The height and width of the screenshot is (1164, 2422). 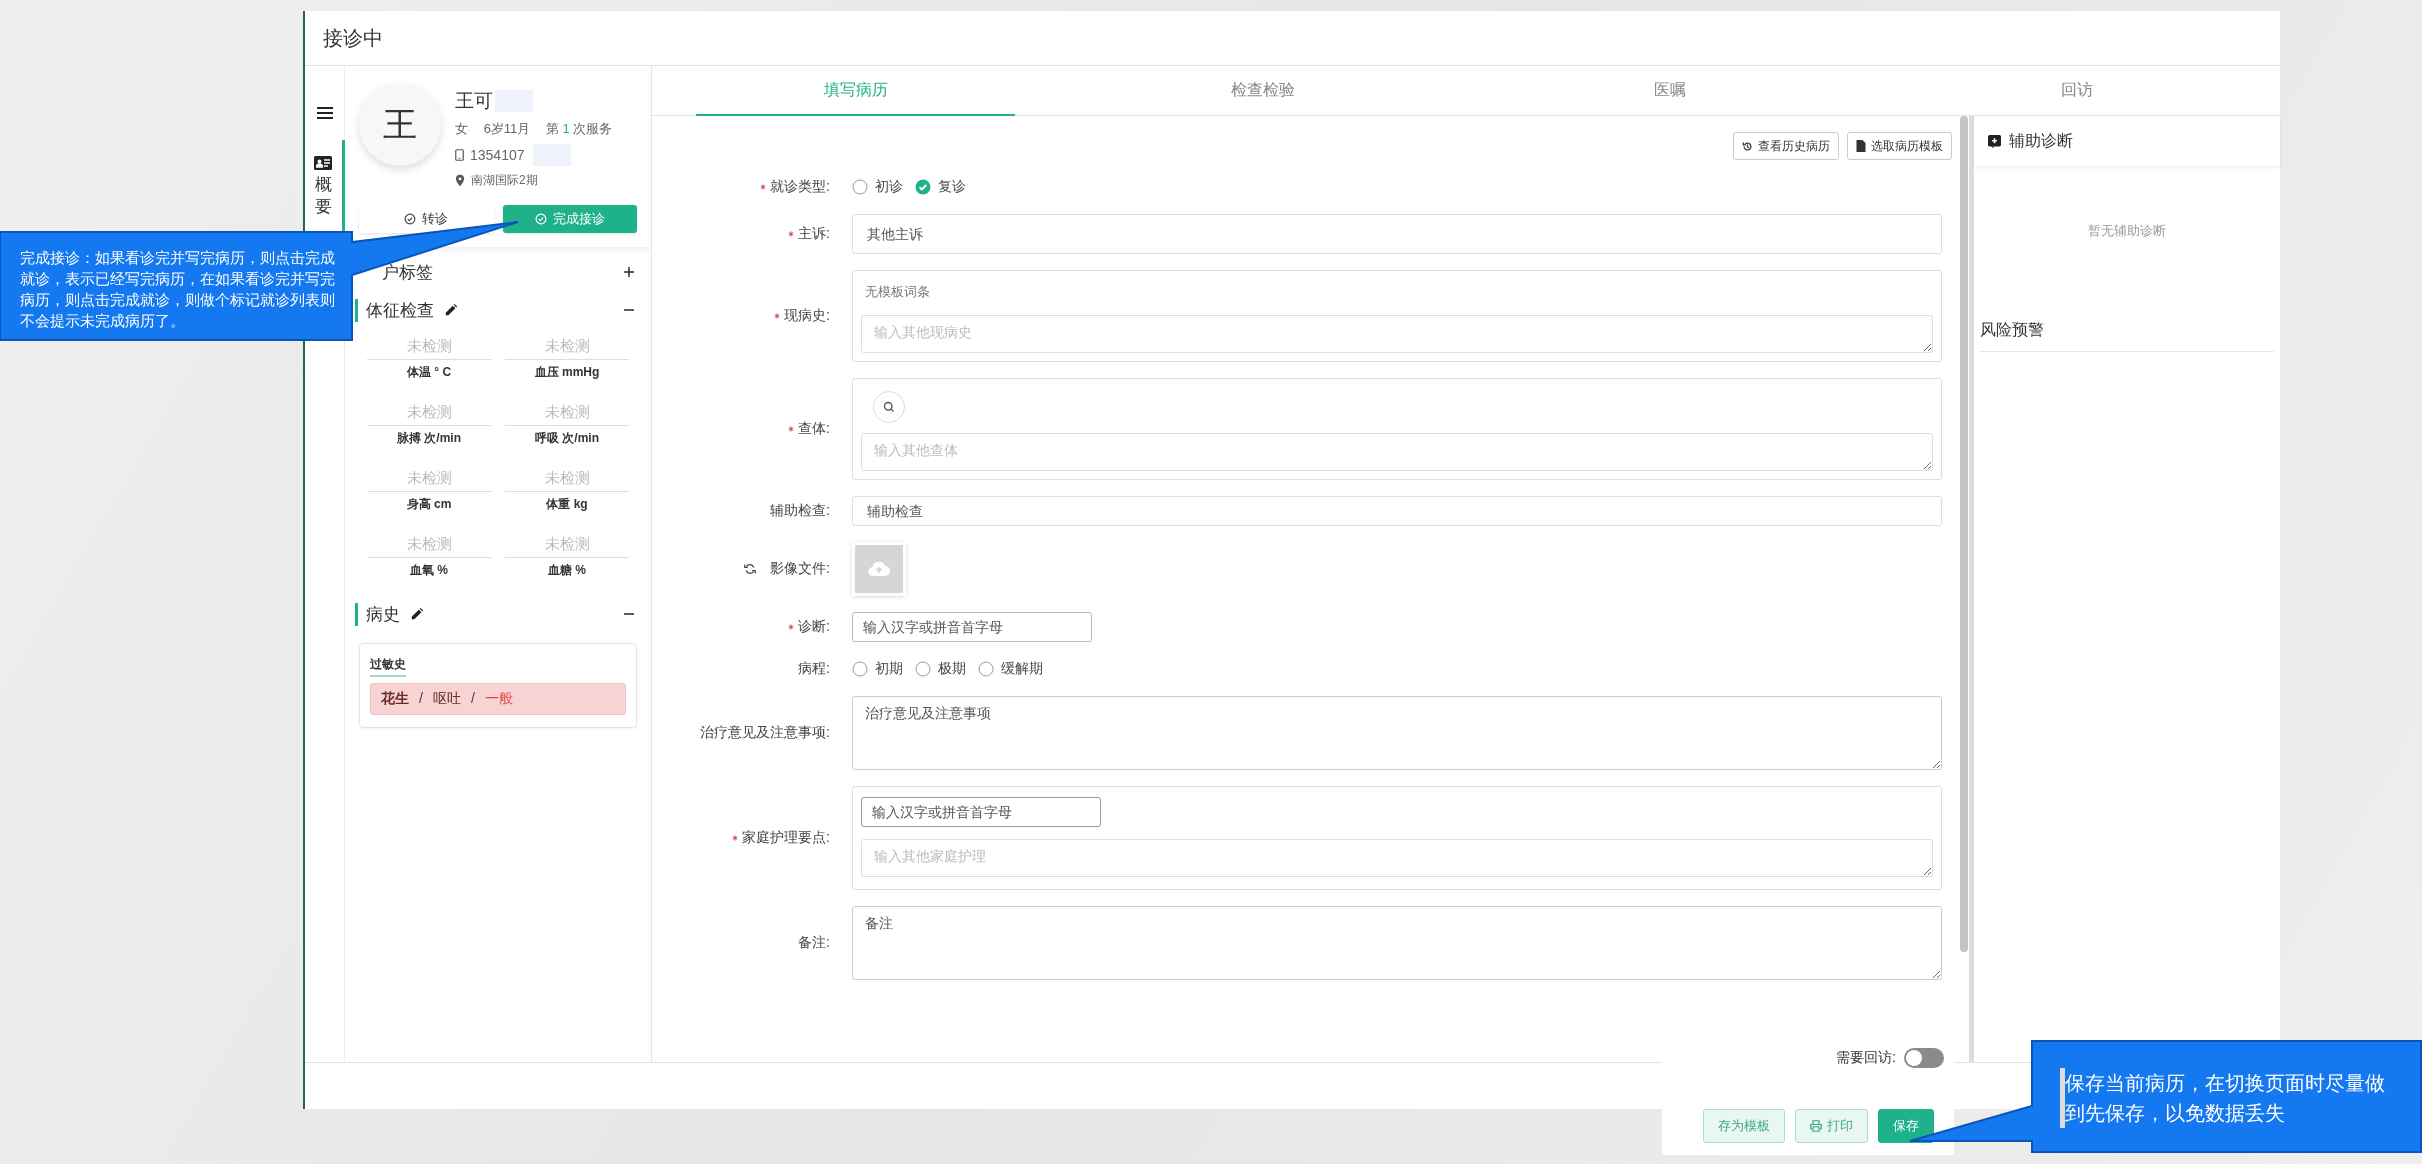 What do you see at coordinates (814, 627) in the screenshot?
I see `field-label: 诊断:` at bounding box center [814, 627].